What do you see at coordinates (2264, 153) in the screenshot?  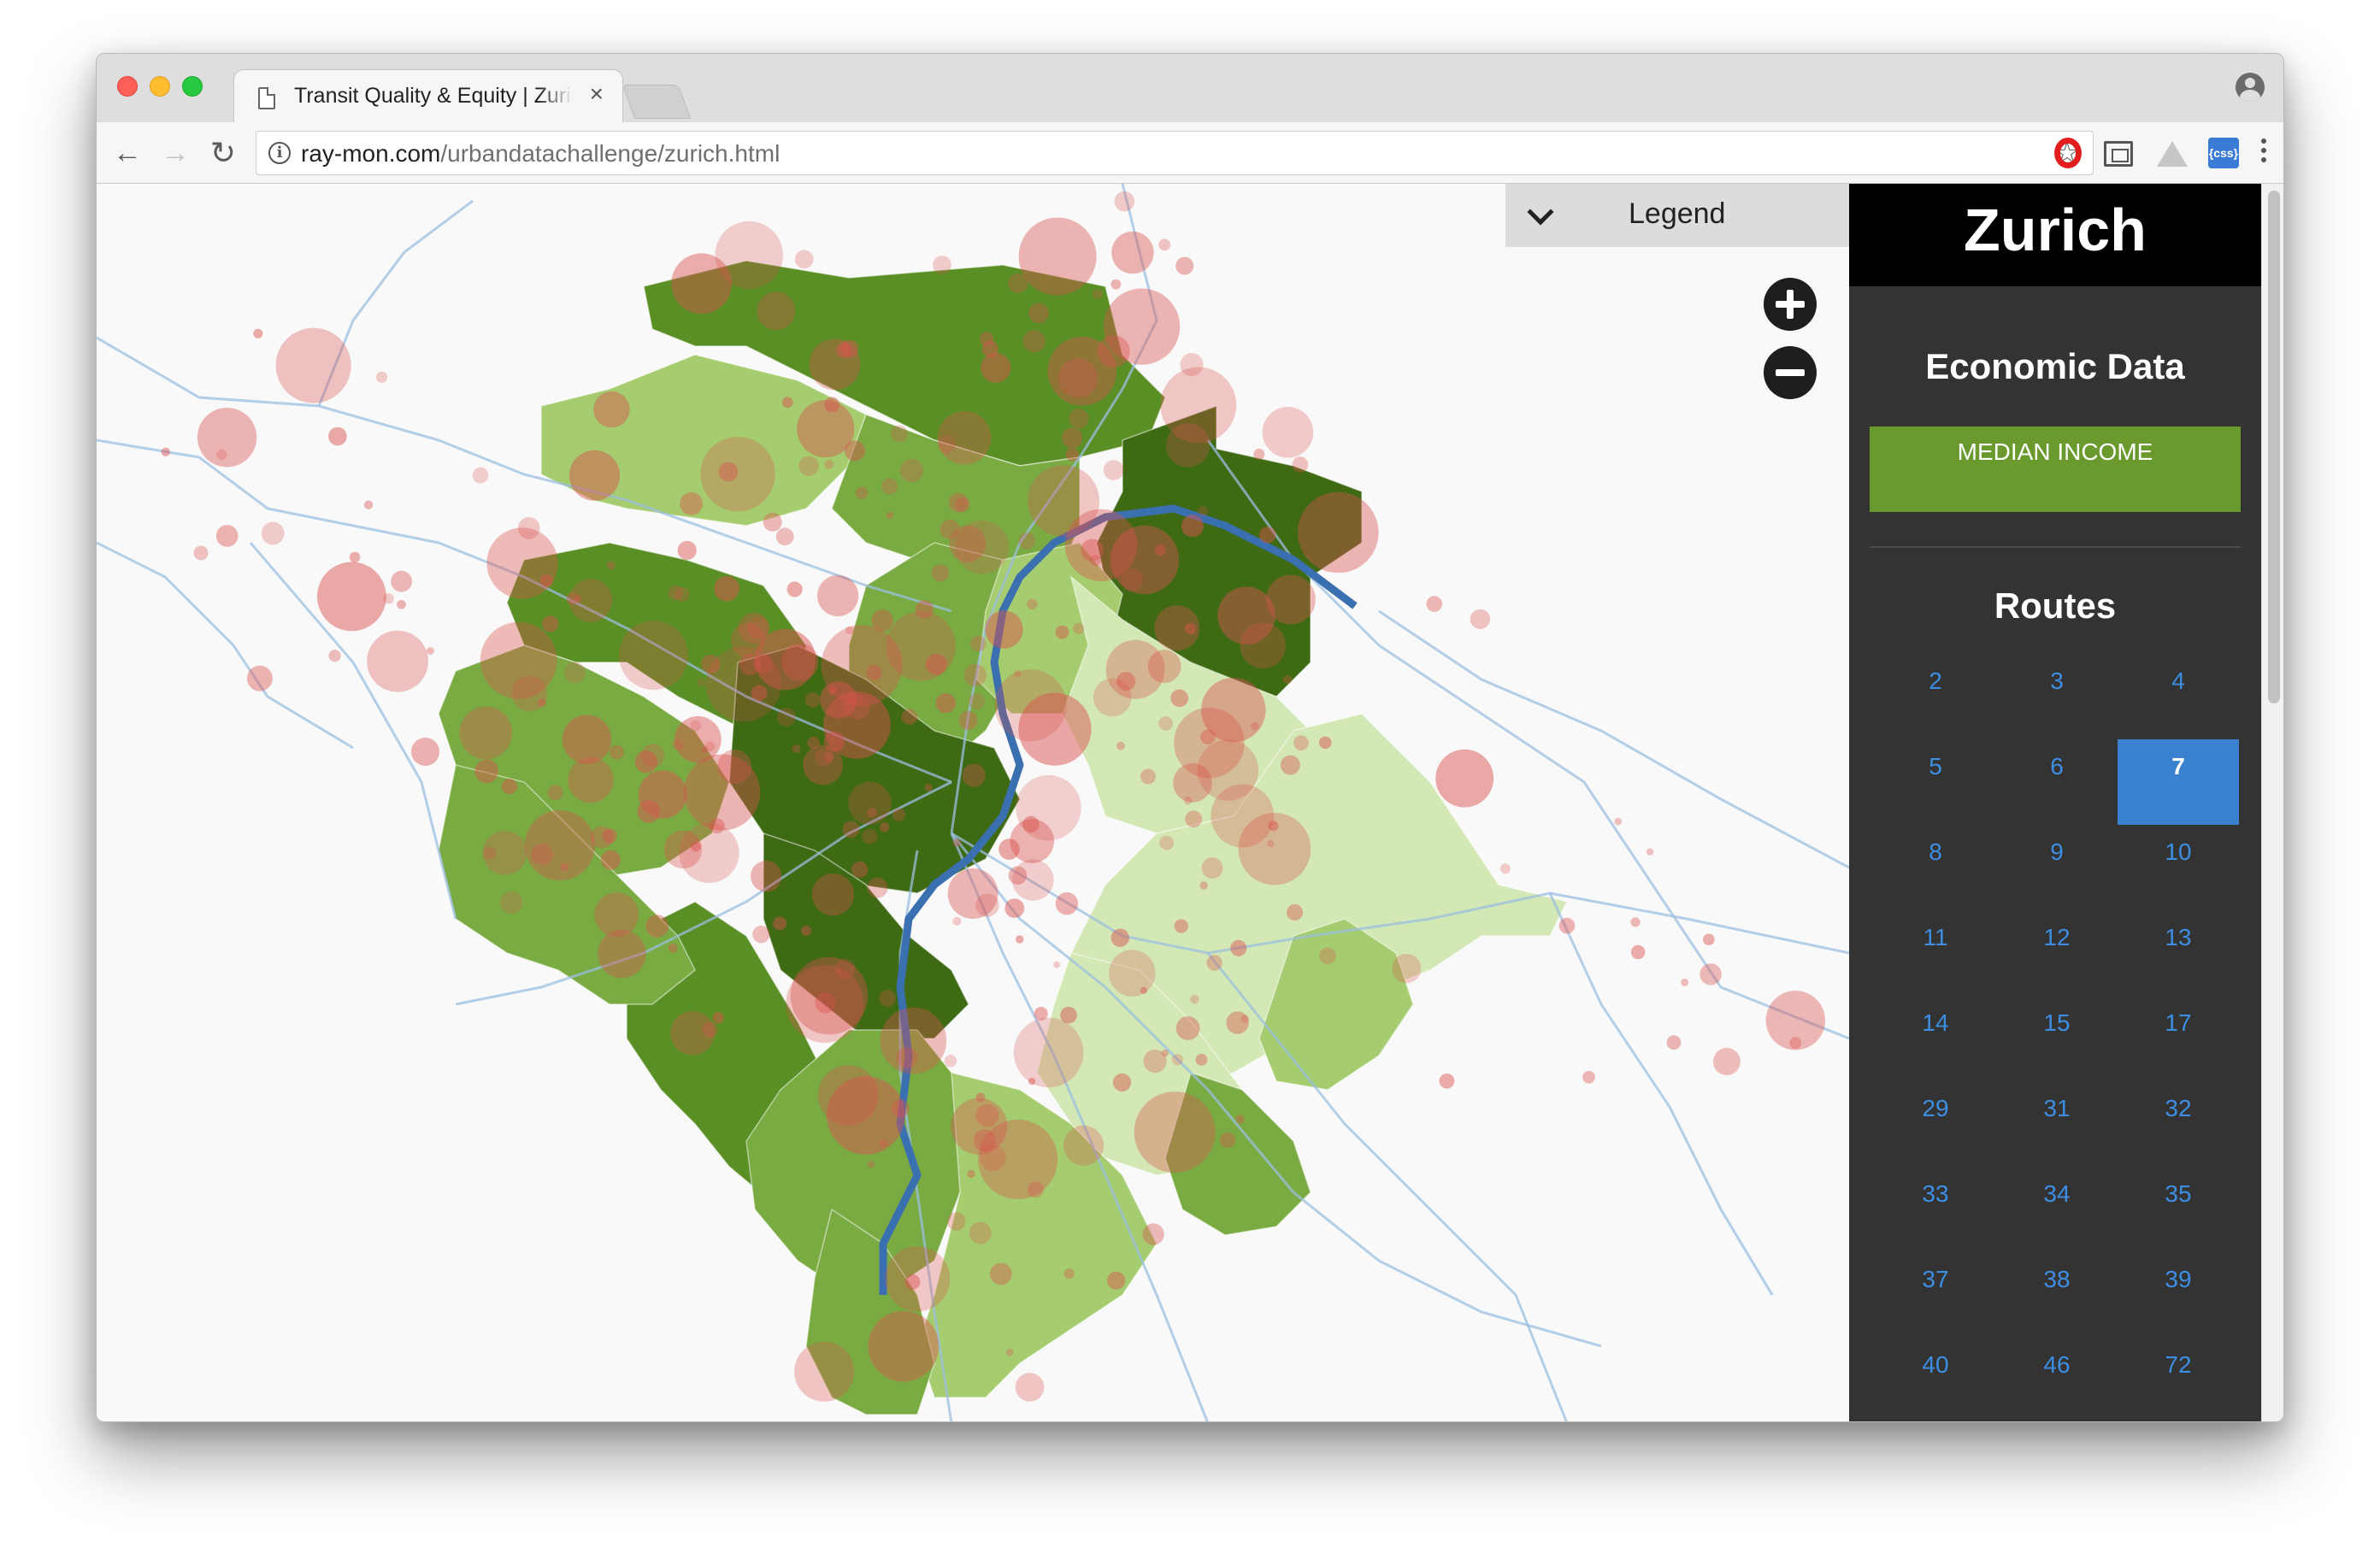 I see `menu-icon` at bounding box center [2264, 153].